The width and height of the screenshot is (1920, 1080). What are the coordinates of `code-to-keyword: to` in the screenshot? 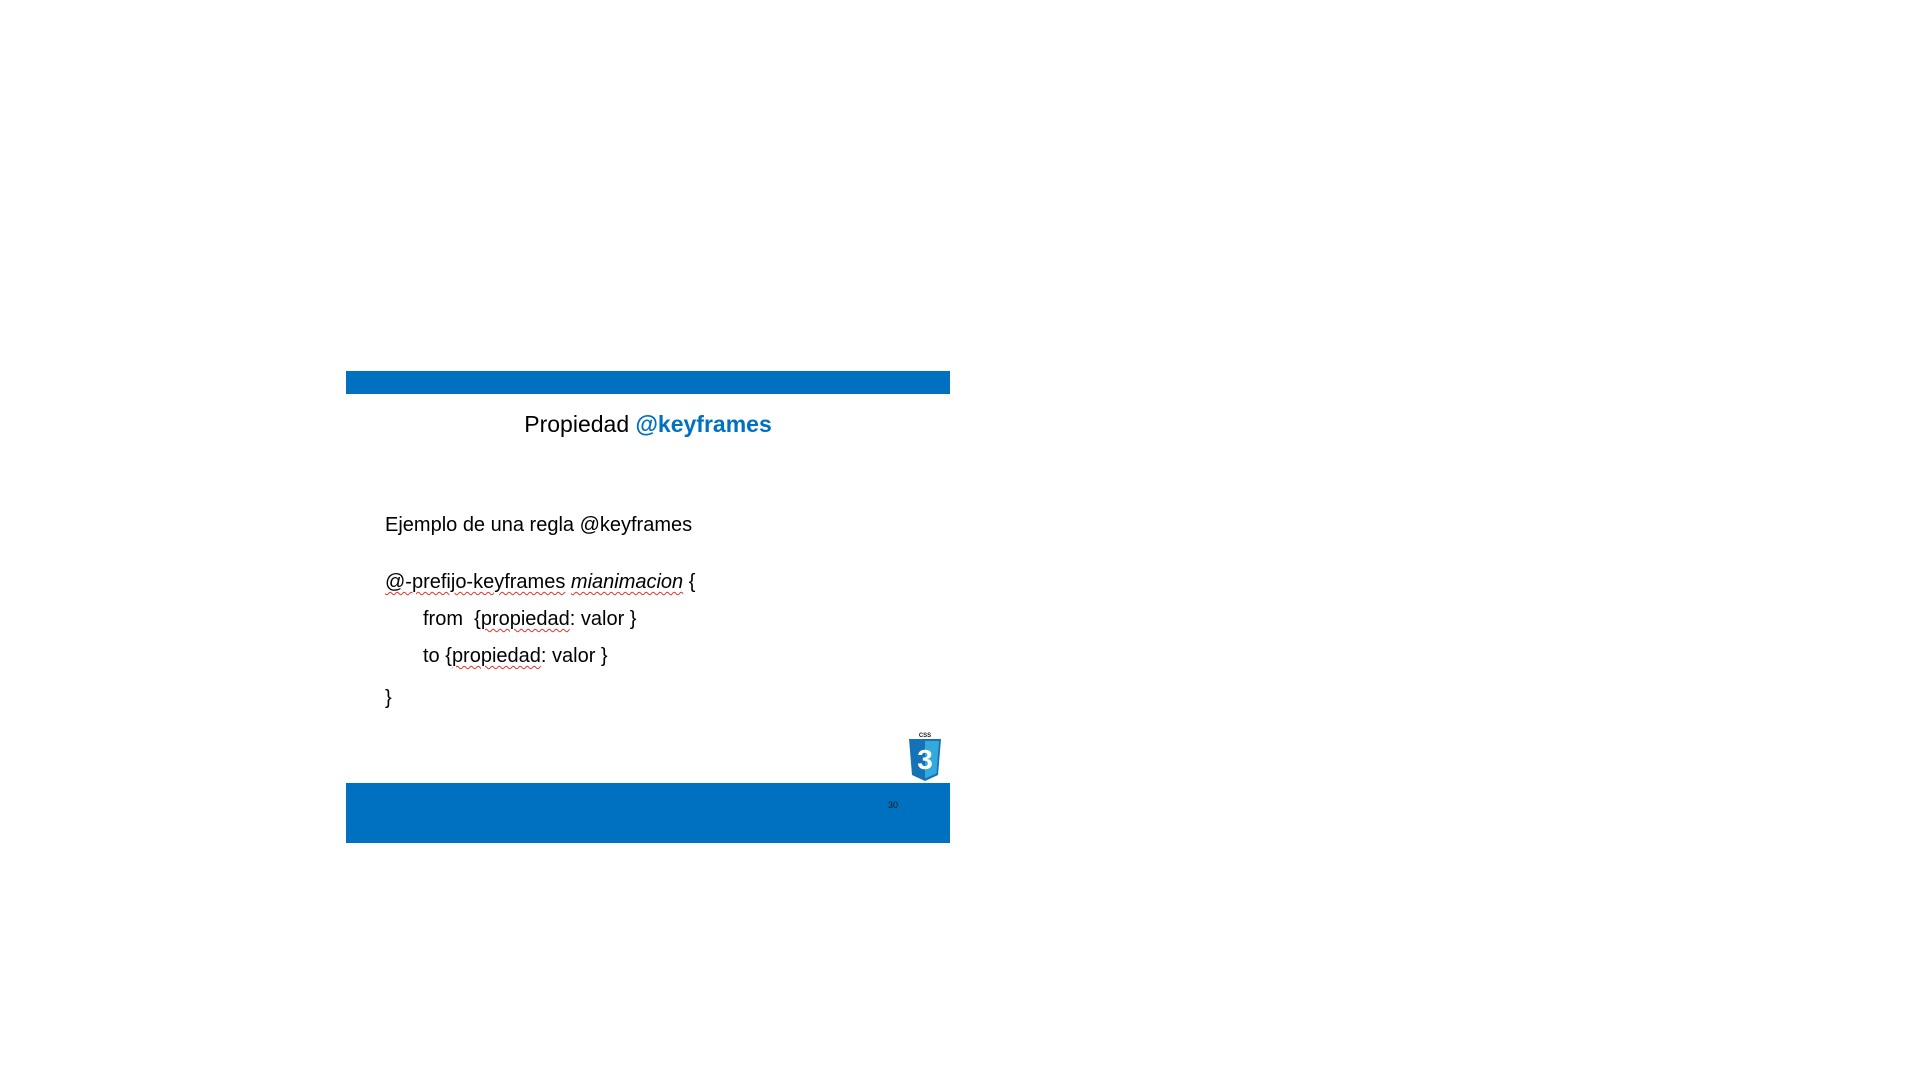 It's located at (431, 656).